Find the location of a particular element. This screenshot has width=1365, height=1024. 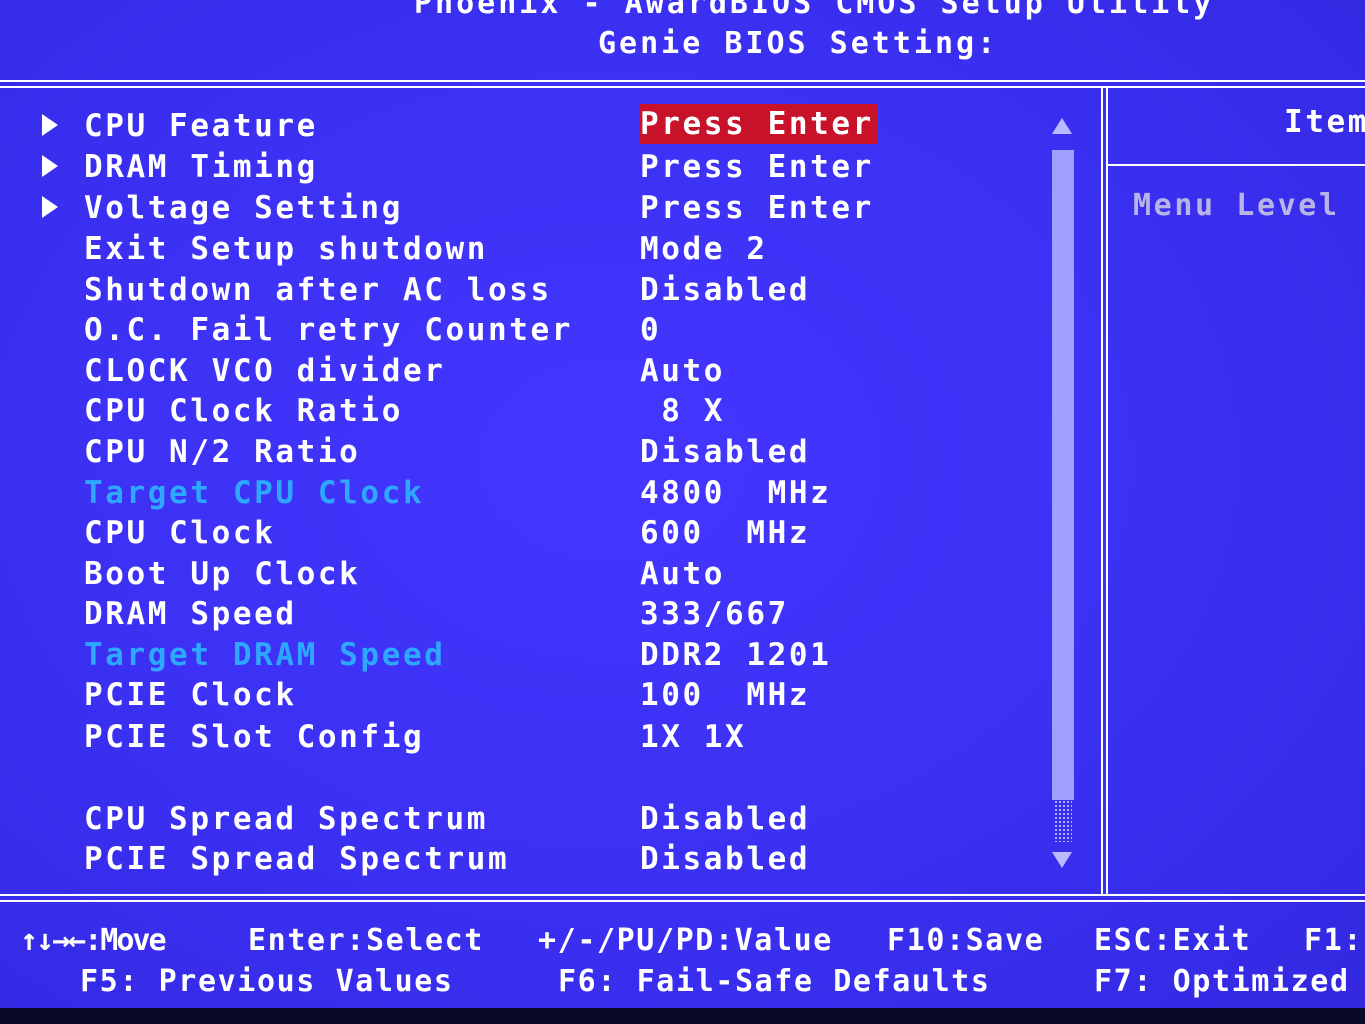

panel-divider-left is located at coordinates (1102, 491).